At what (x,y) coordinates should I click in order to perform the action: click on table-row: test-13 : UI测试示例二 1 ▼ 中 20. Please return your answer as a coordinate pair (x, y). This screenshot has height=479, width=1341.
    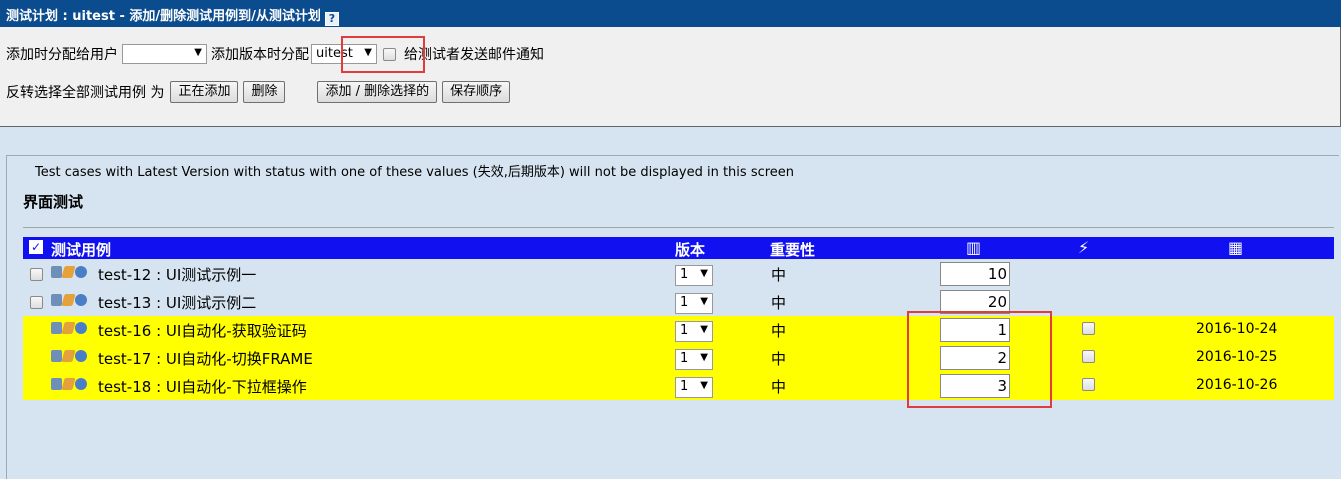
    Looking at the image, I should click on (678, 302).